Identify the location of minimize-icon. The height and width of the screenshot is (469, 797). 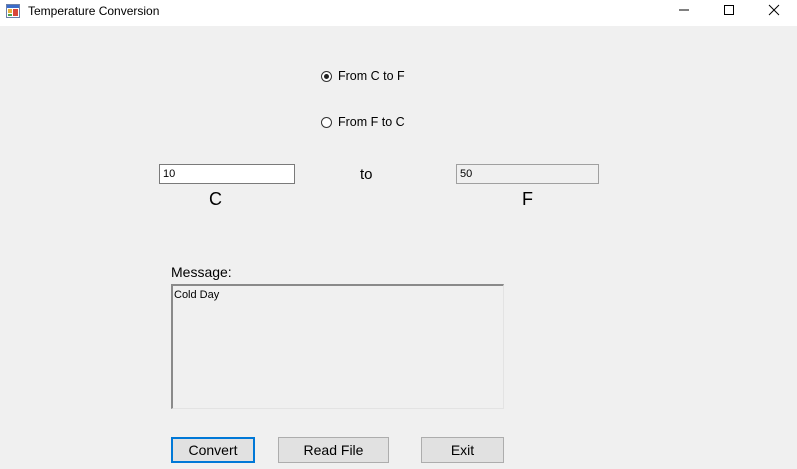
(684, 12).